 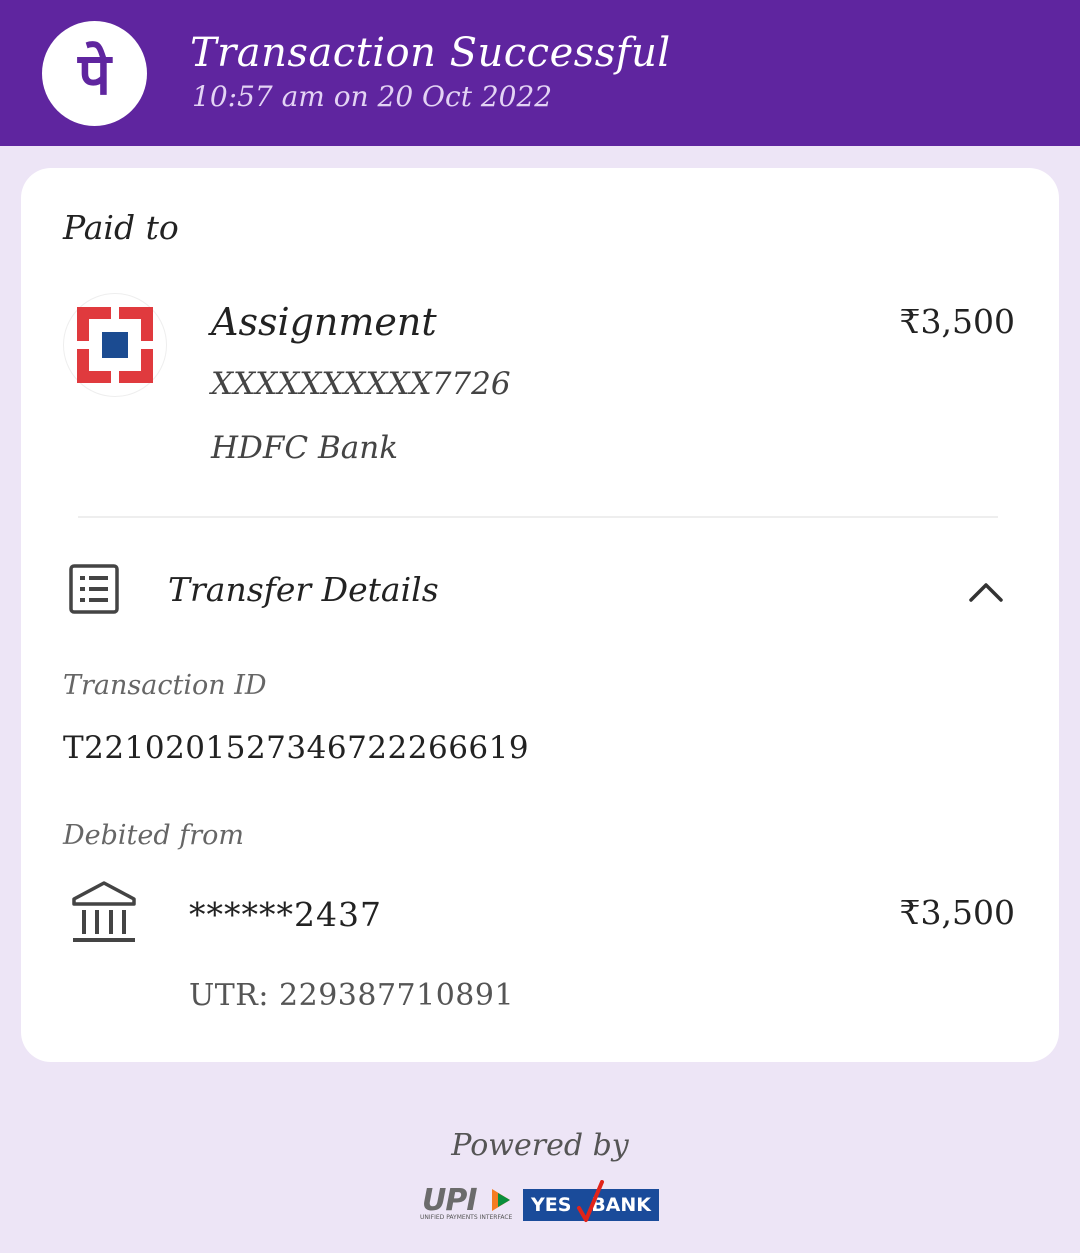 What do you see at coordinates (351, 995) in the screenshot?
I see `utr-number: UTR: 229387710891` at bounding box center [351, 995].